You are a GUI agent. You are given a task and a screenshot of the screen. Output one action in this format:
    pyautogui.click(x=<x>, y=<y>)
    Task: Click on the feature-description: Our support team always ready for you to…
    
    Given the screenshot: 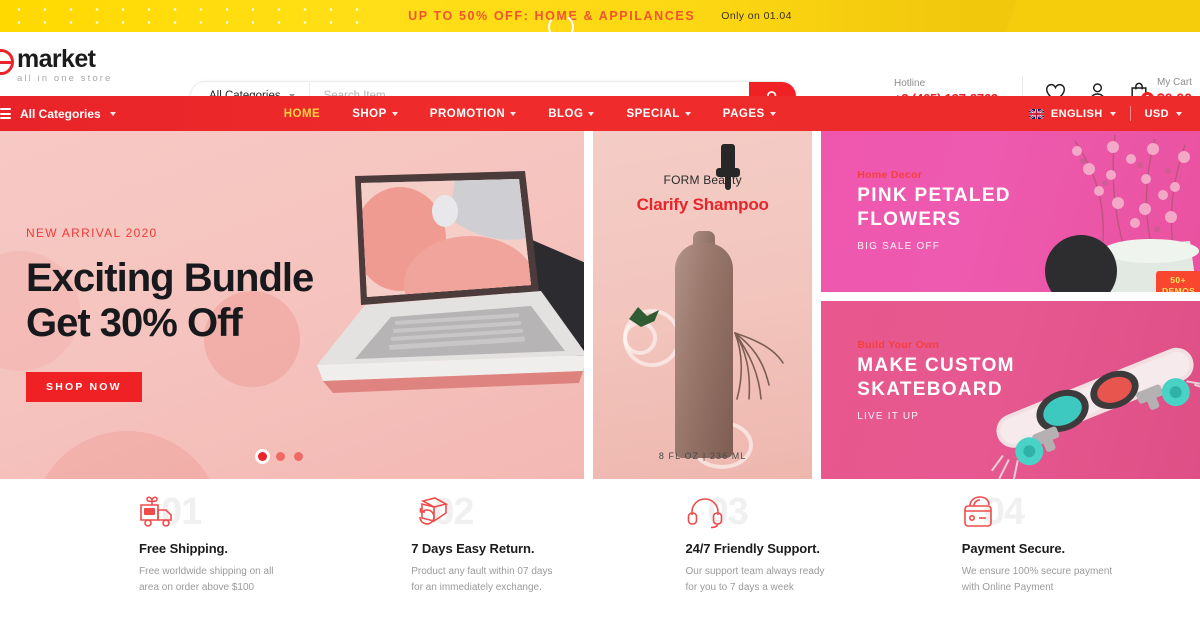 What is the action you would take?
    pyautogui.click(x=805, y=580)
    